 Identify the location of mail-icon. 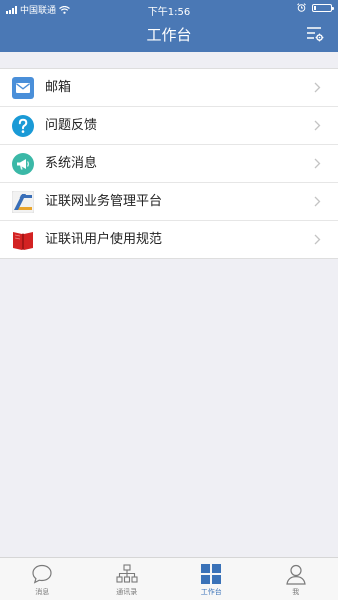
(23, 88).